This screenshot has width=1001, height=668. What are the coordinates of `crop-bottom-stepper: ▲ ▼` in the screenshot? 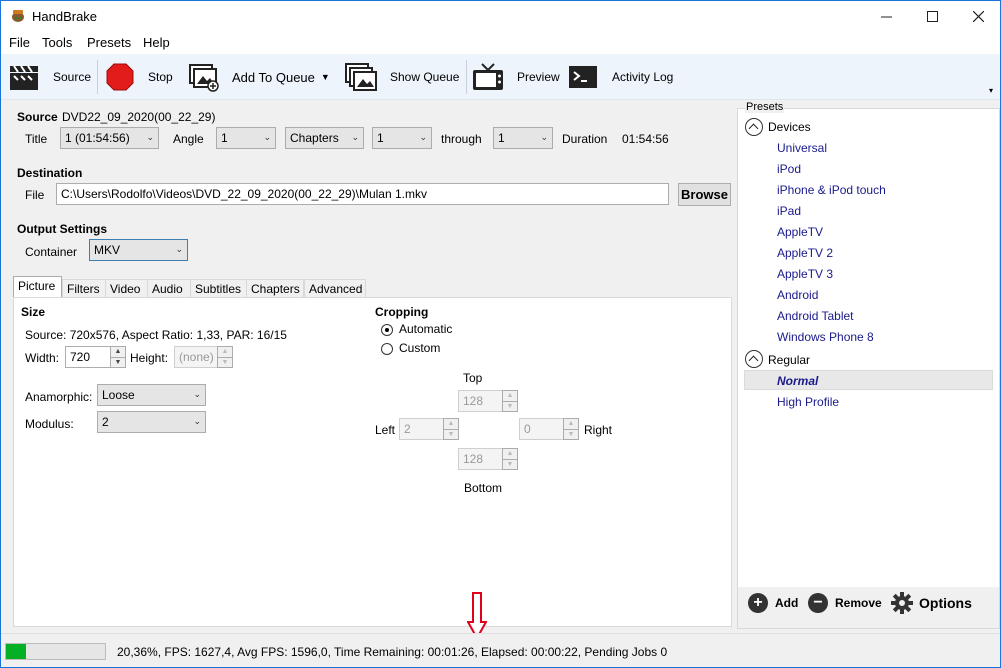 It's located at (510, 459).